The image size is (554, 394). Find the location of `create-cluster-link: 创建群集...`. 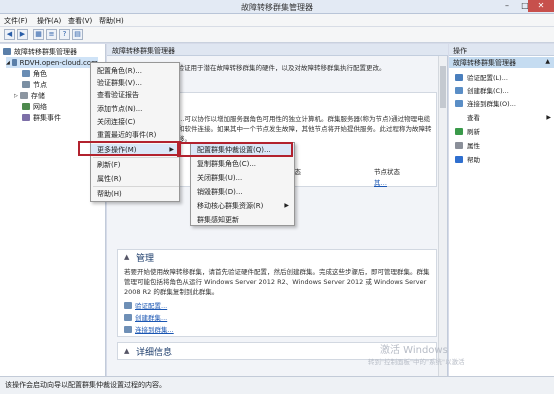

create-cluster-link: 创建群集... is located at coordinates (145, 317).